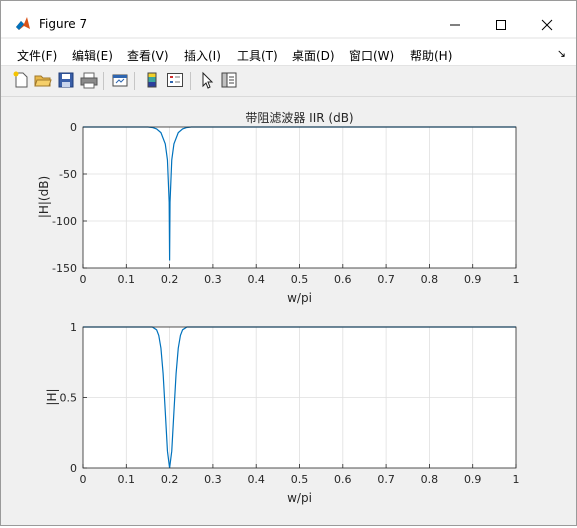  I want to click on title-bar: Figure 7, so click(288, 19).